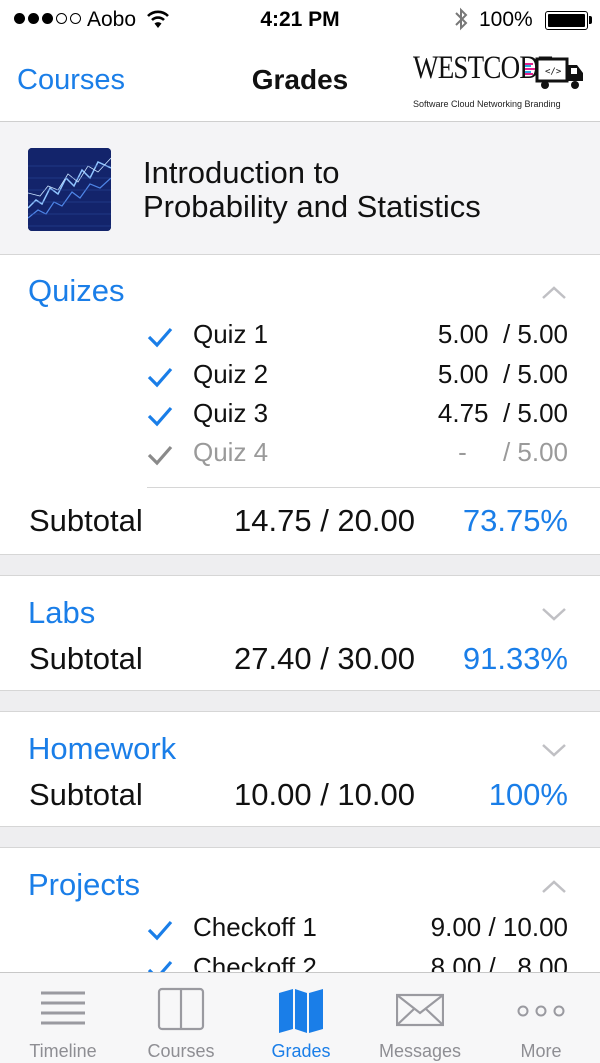 This screenshot has height=1063, width=600. What do you see at coordinates (420, 1010) in the screenshot?
I see `envelope-icon` at bounding box center [420, 1010].